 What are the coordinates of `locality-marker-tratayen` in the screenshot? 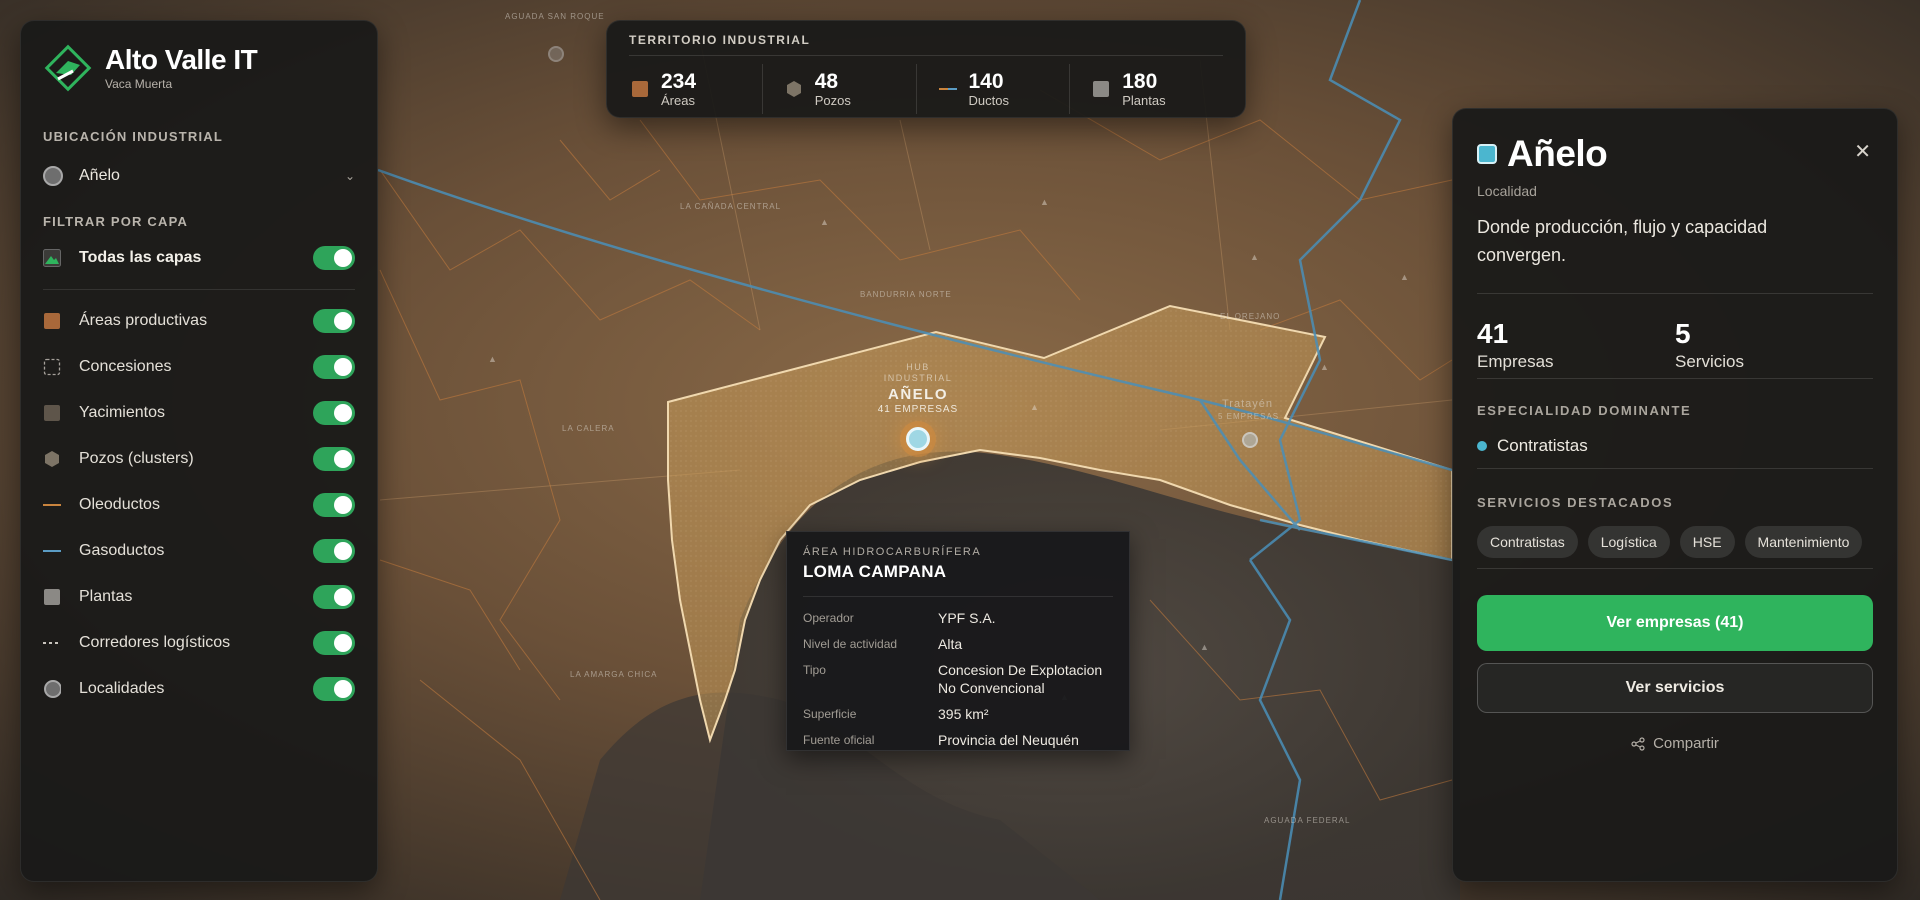 It's located at (1250, 440).